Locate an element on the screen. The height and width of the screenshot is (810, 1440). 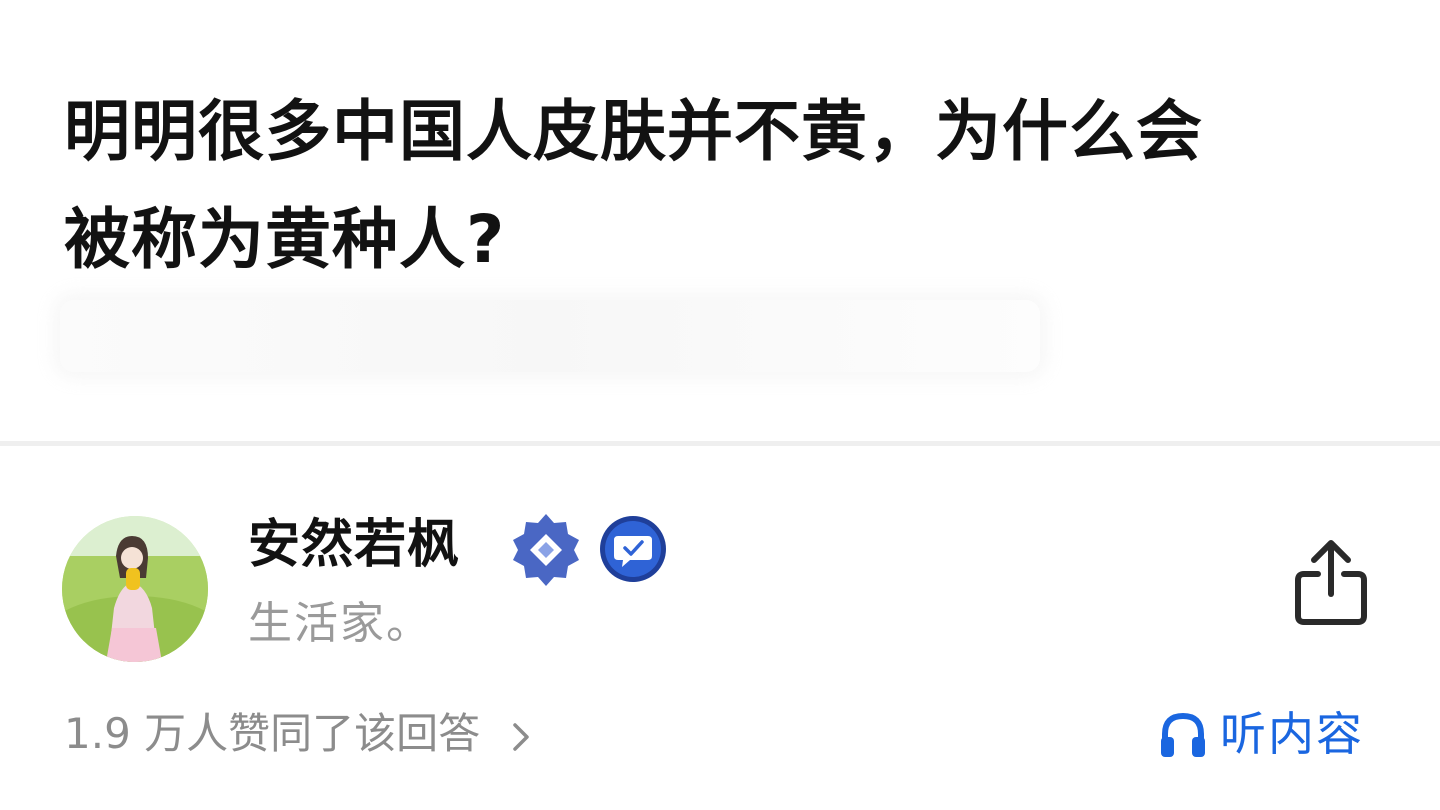
question-title-line-2: 被称为黄种人? is located at coordinates (285, 239).